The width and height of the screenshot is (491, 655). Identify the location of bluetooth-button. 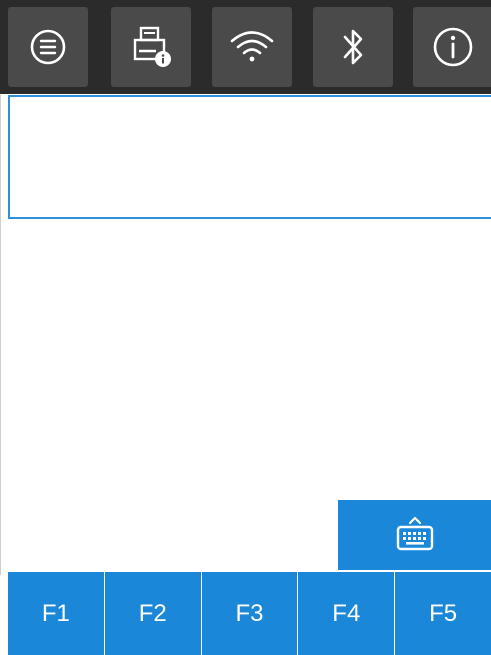
(353, 47).